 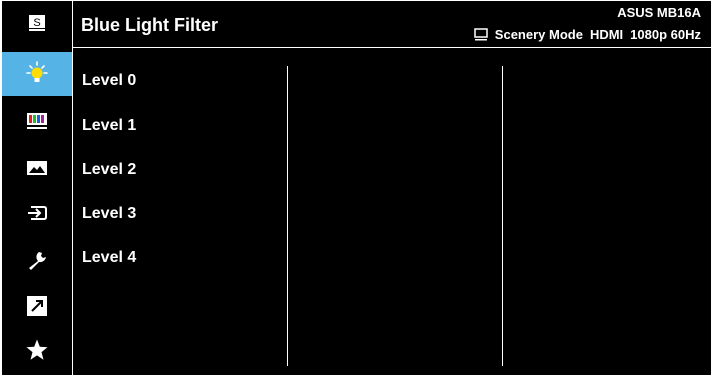 What do you see at coordinates (481, 34) in the screenshot?
I see `monitor-icon` at bounding box center [481, 34].